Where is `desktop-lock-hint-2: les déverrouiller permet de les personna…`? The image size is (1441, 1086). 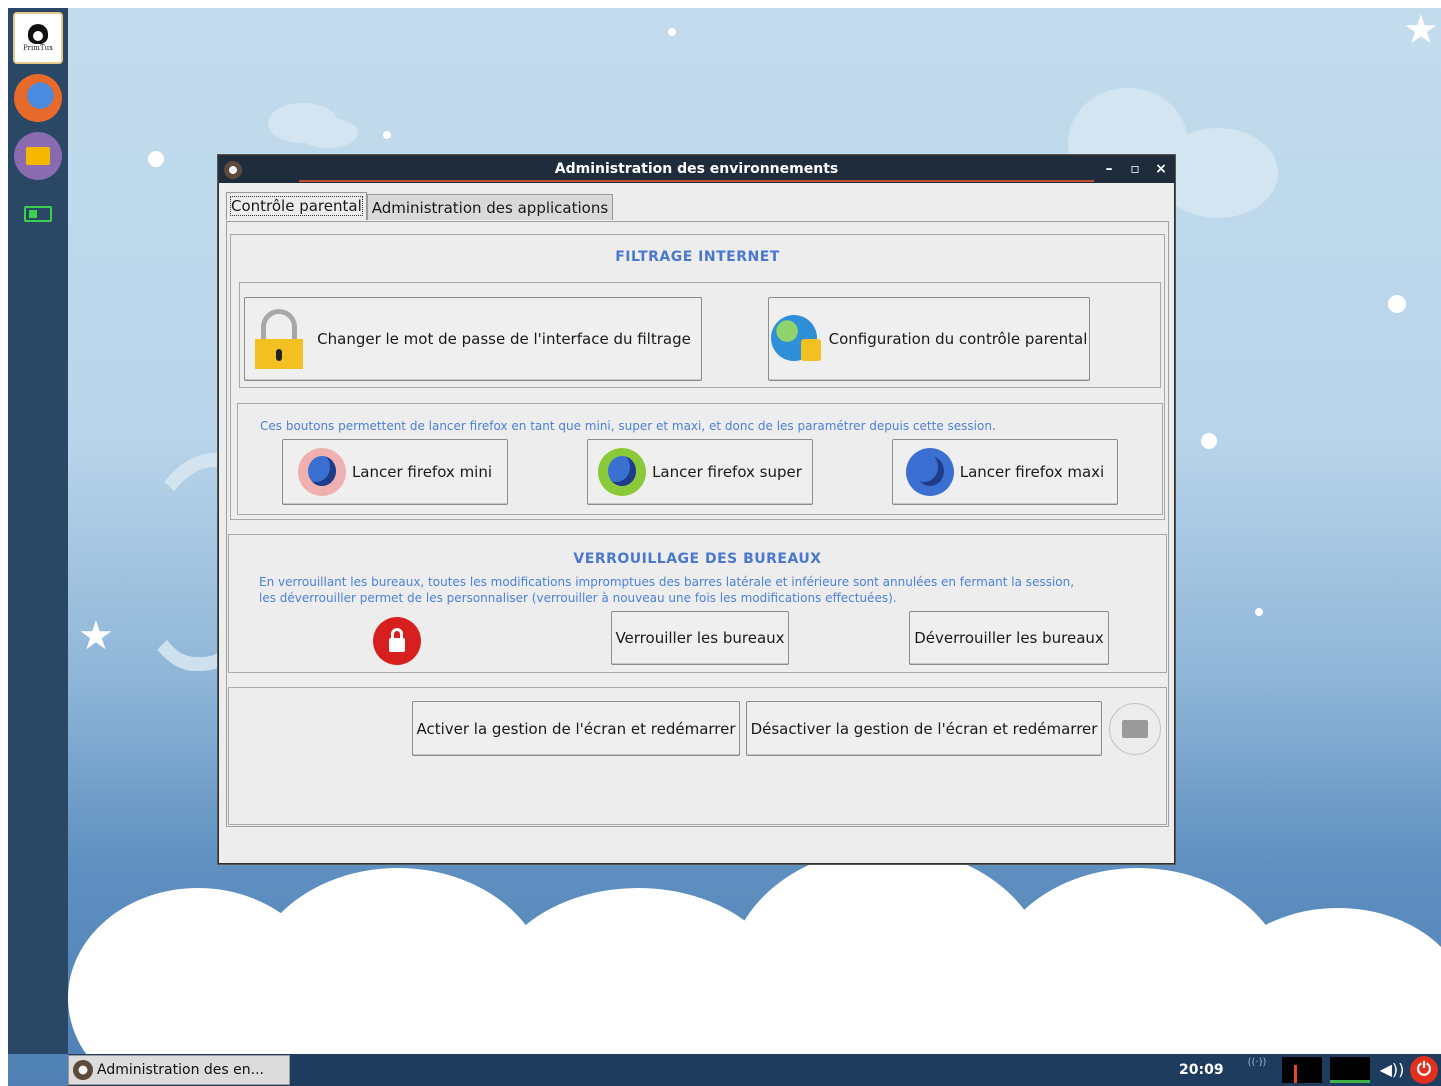 desktop-lock-hint-2: les déverrouiller permet de les personna… is located at coordinates (578, 598).